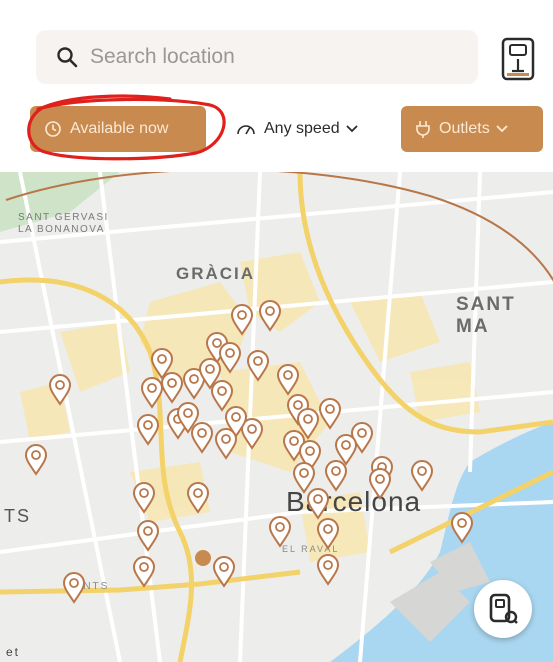 The width and height of the screenshot is (553, 662). Describe the element at coordinates (423, 129) in the screenshot. I see `plug-icon` at that location.